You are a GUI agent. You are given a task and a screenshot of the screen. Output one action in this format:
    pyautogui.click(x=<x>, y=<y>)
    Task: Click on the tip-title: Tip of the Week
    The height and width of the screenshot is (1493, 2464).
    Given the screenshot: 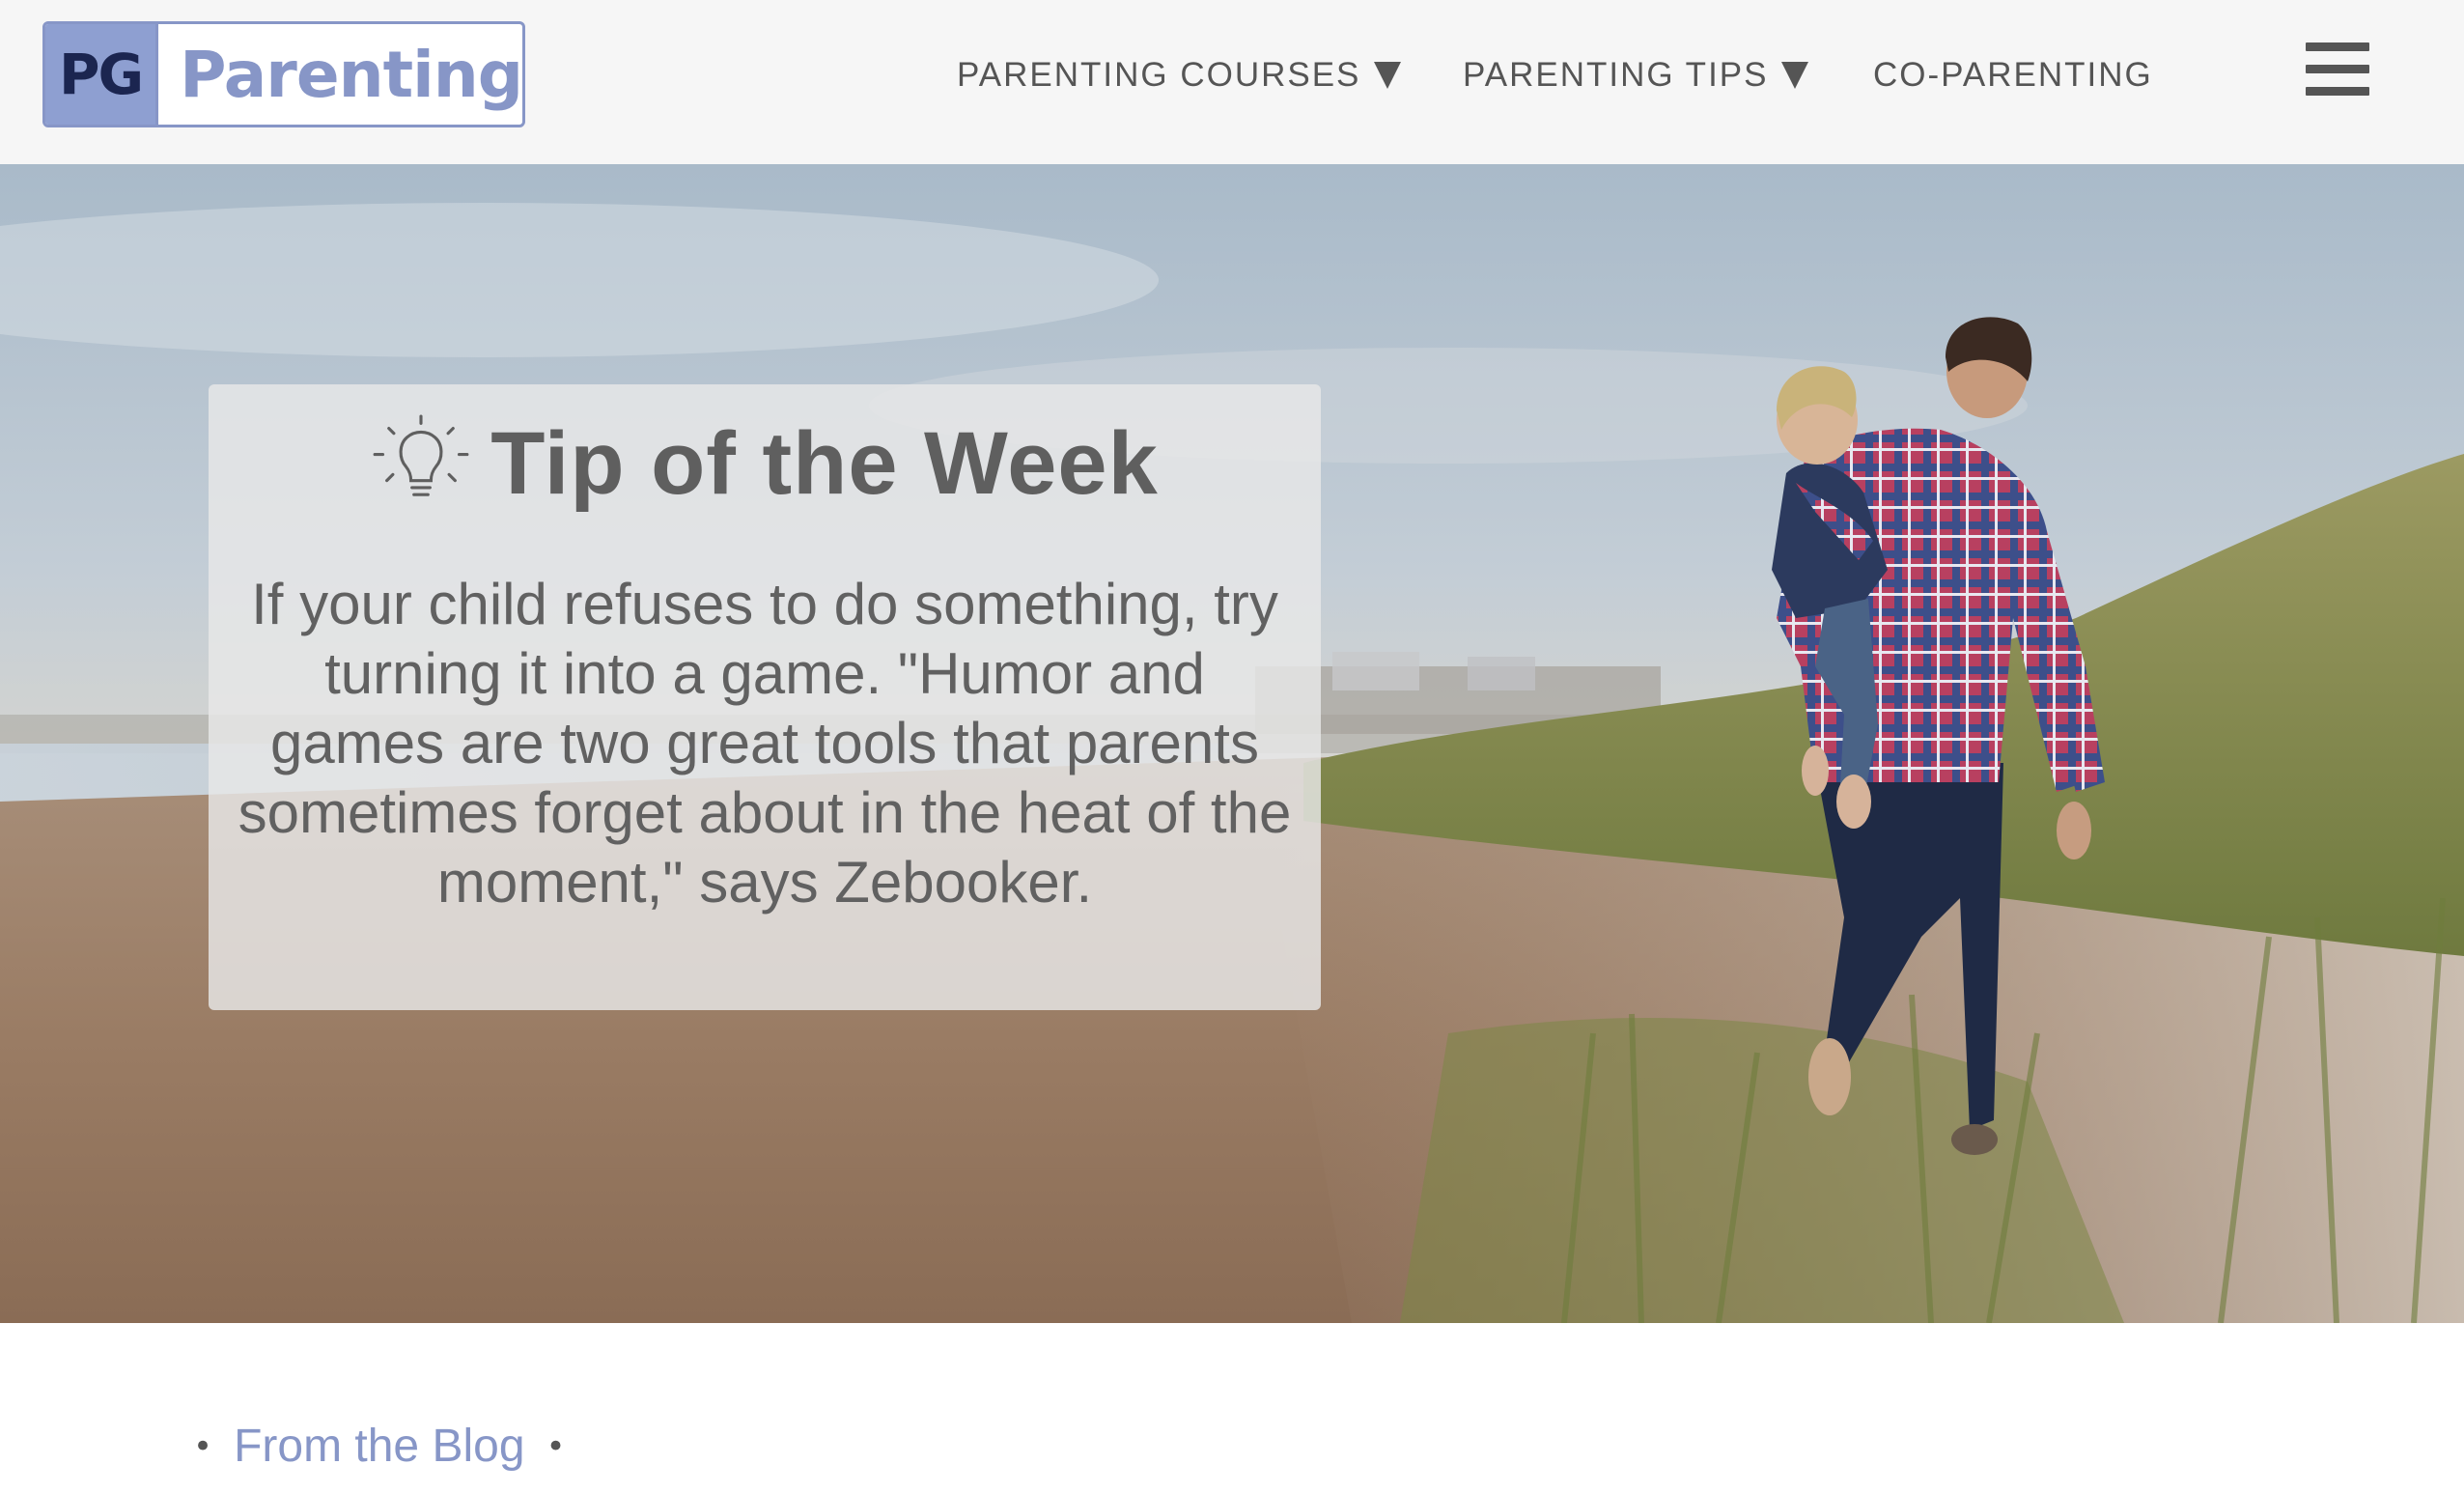 What is the action you would take?
    pyautogui.click(x=825, y=463)
    